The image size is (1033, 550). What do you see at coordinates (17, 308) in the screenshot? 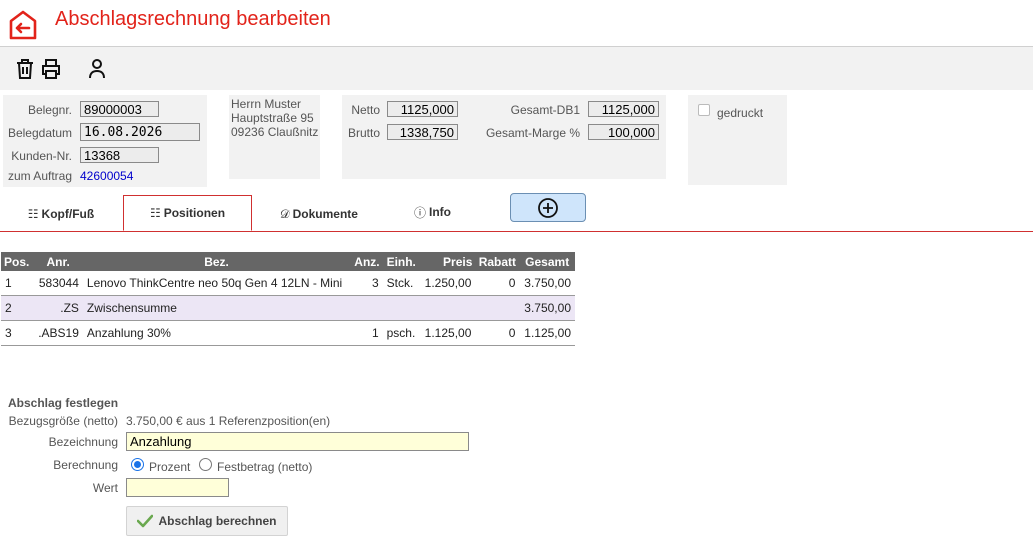
I see `cell-pos: 2` at bounding box center [17, 308].